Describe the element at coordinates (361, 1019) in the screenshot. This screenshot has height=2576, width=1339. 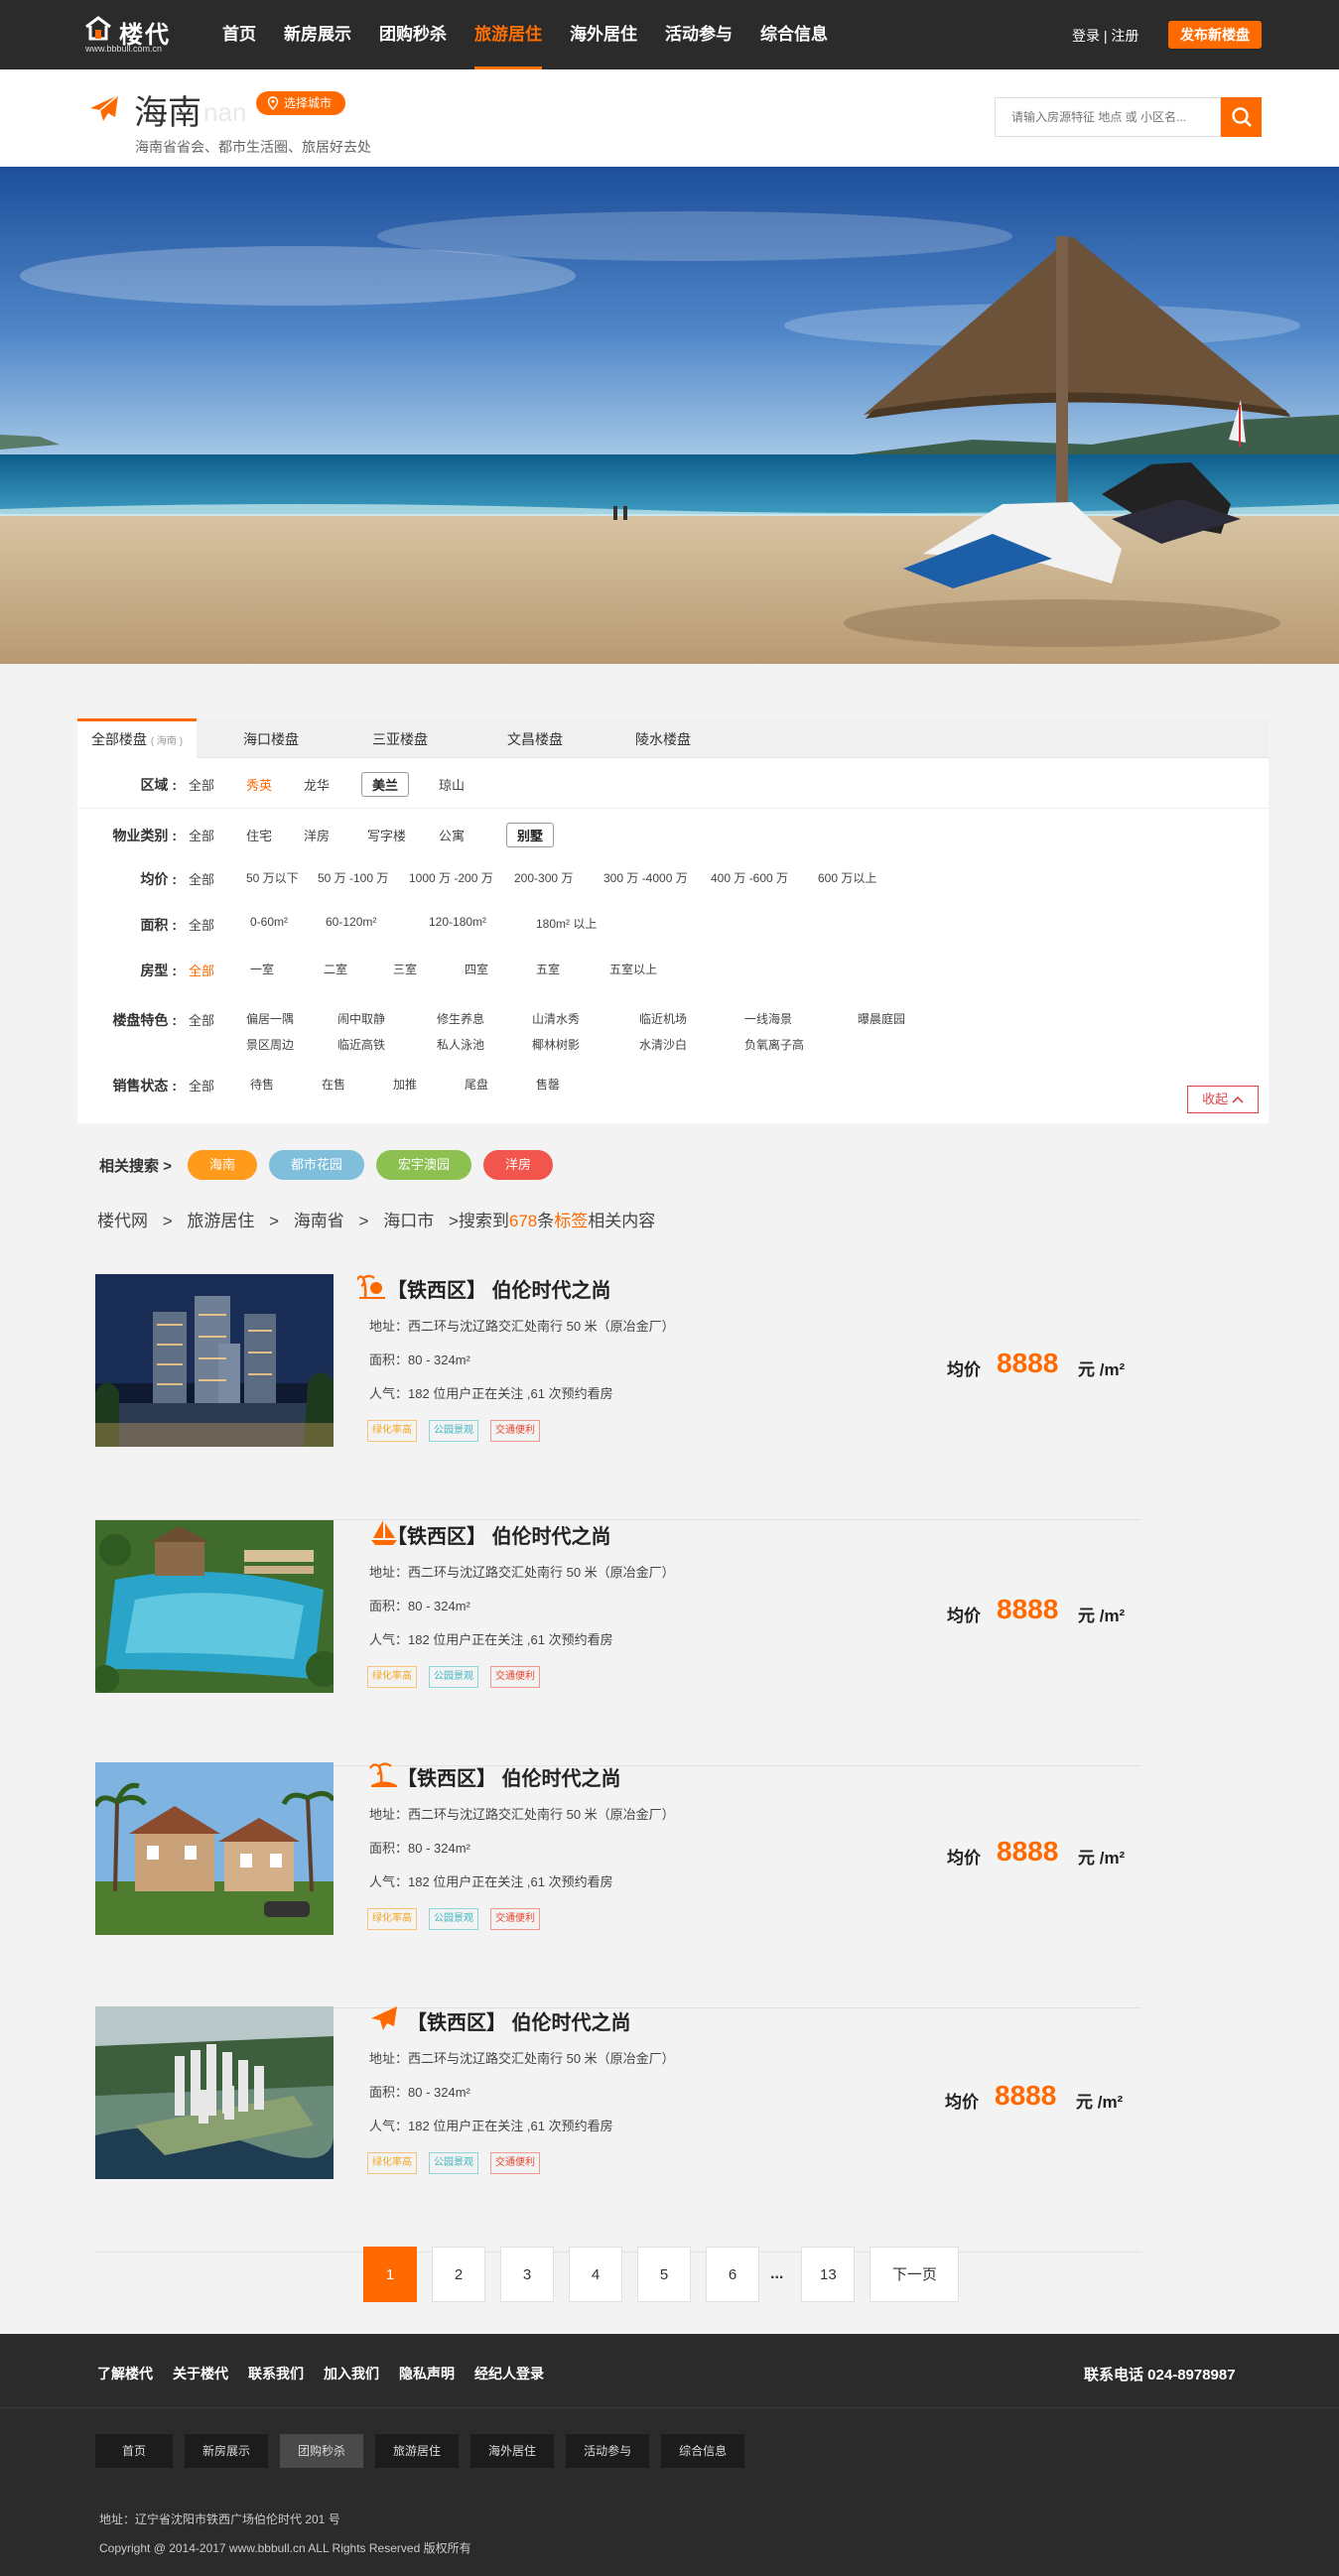
I see `filter-option: 闹中取静` at that location.